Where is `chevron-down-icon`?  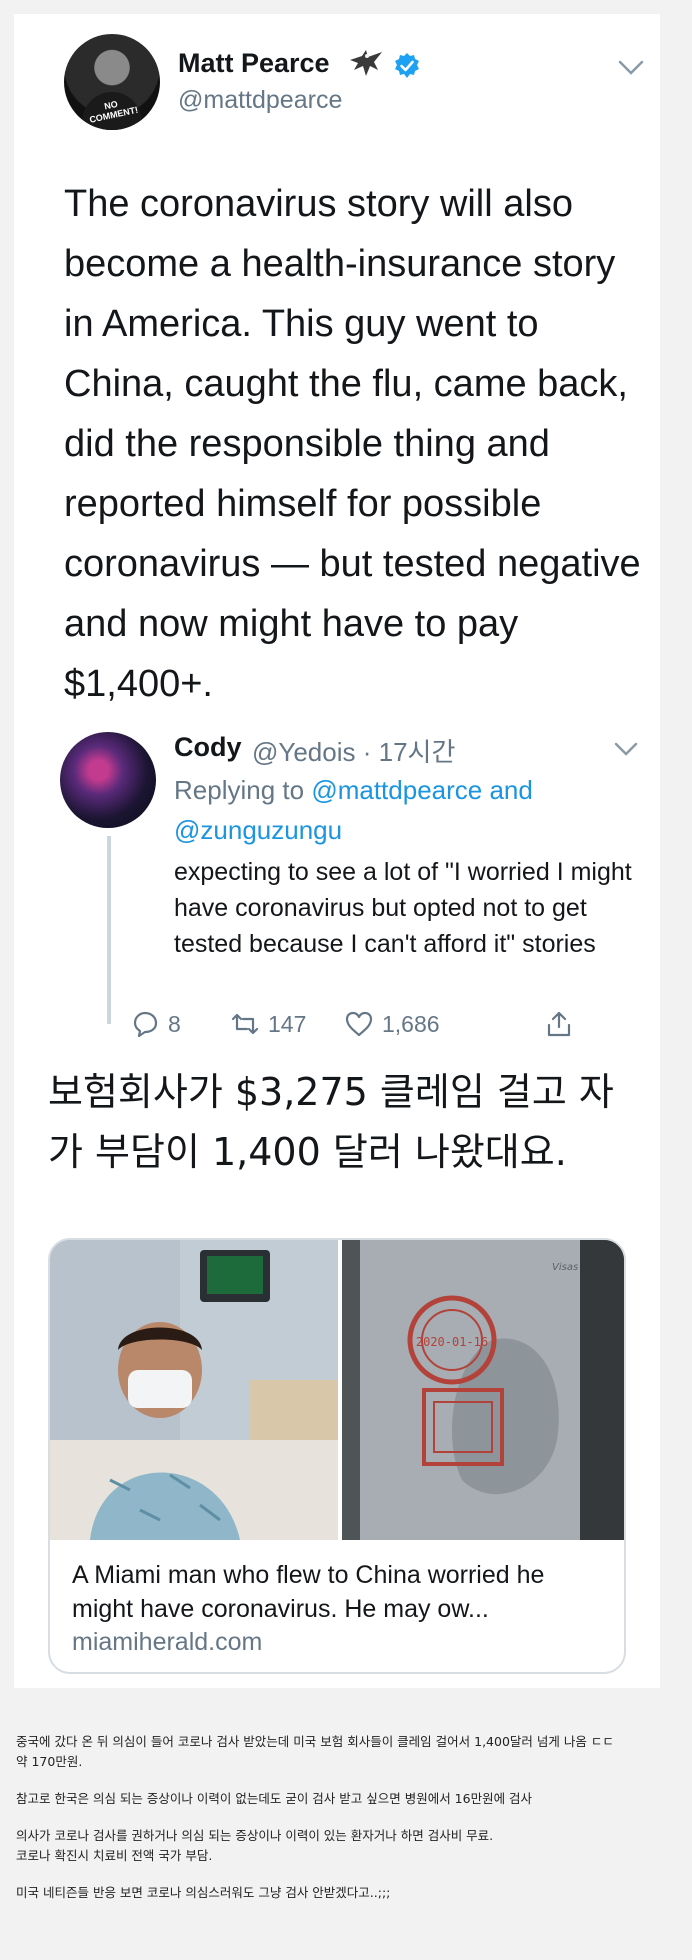 chevron-down-icon is located at coordinates (631, 68).